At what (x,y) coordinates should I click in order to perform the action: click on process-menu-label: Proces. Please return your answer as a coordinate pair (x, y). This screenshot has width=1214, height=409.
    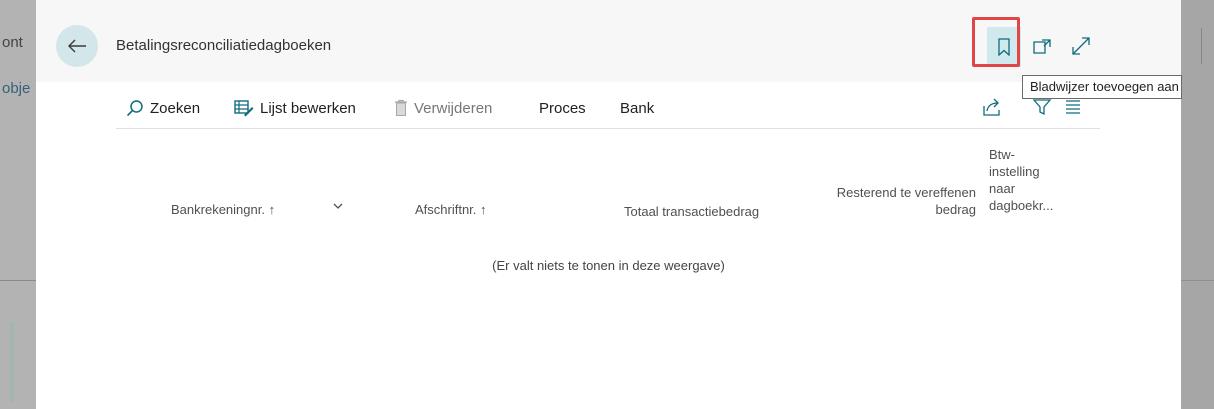
    Looking at the image, I should click on (562, 108).